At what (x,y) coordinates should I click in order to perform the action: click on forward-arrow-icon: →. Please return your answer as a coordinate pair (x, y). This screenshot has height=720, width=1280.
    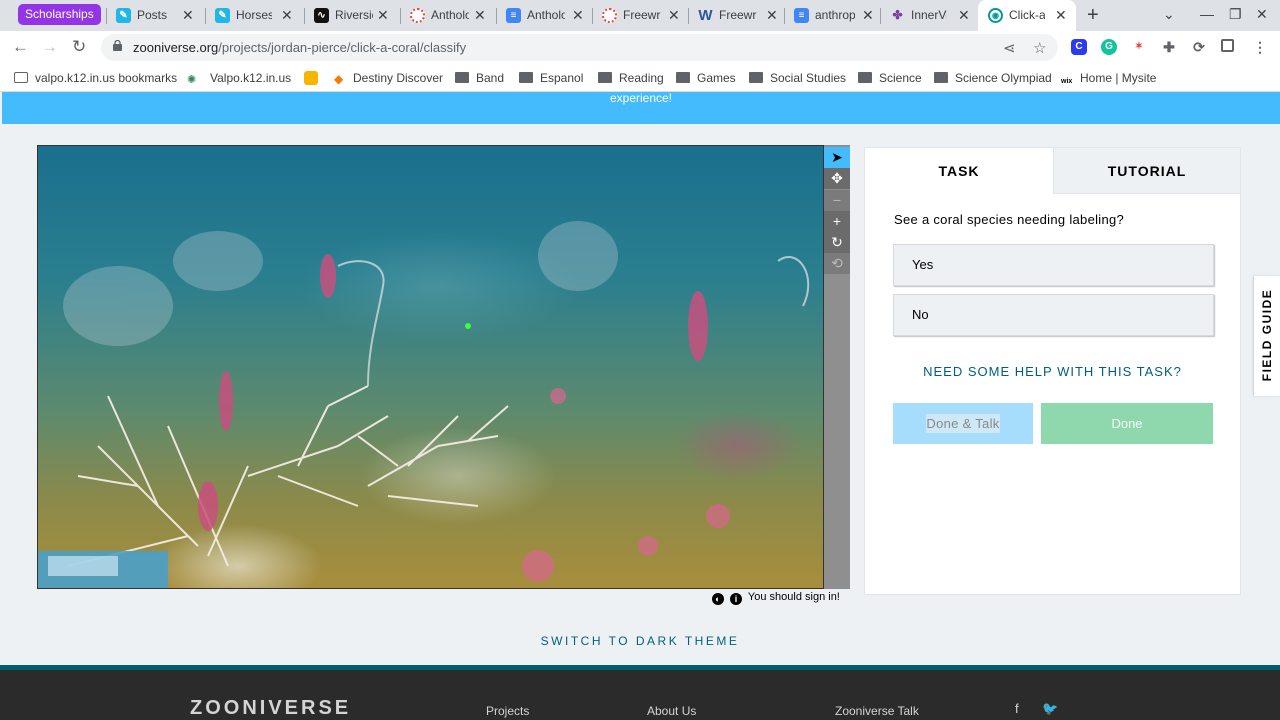
    Looking at the image, I should click on (49, 47).